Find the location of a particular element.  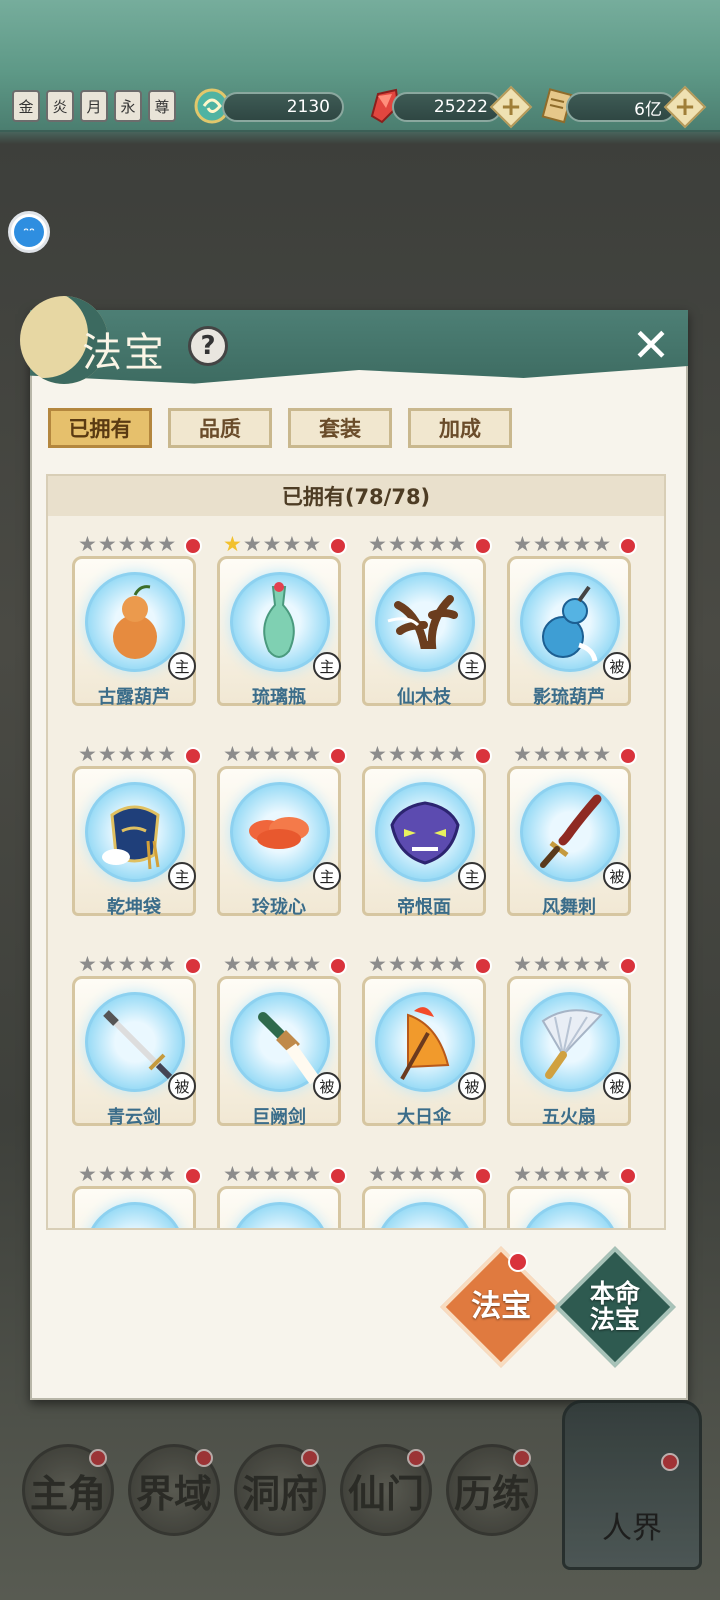

benming-fabao-button: 本命 法宝 is located at coordinates (615, 1307).